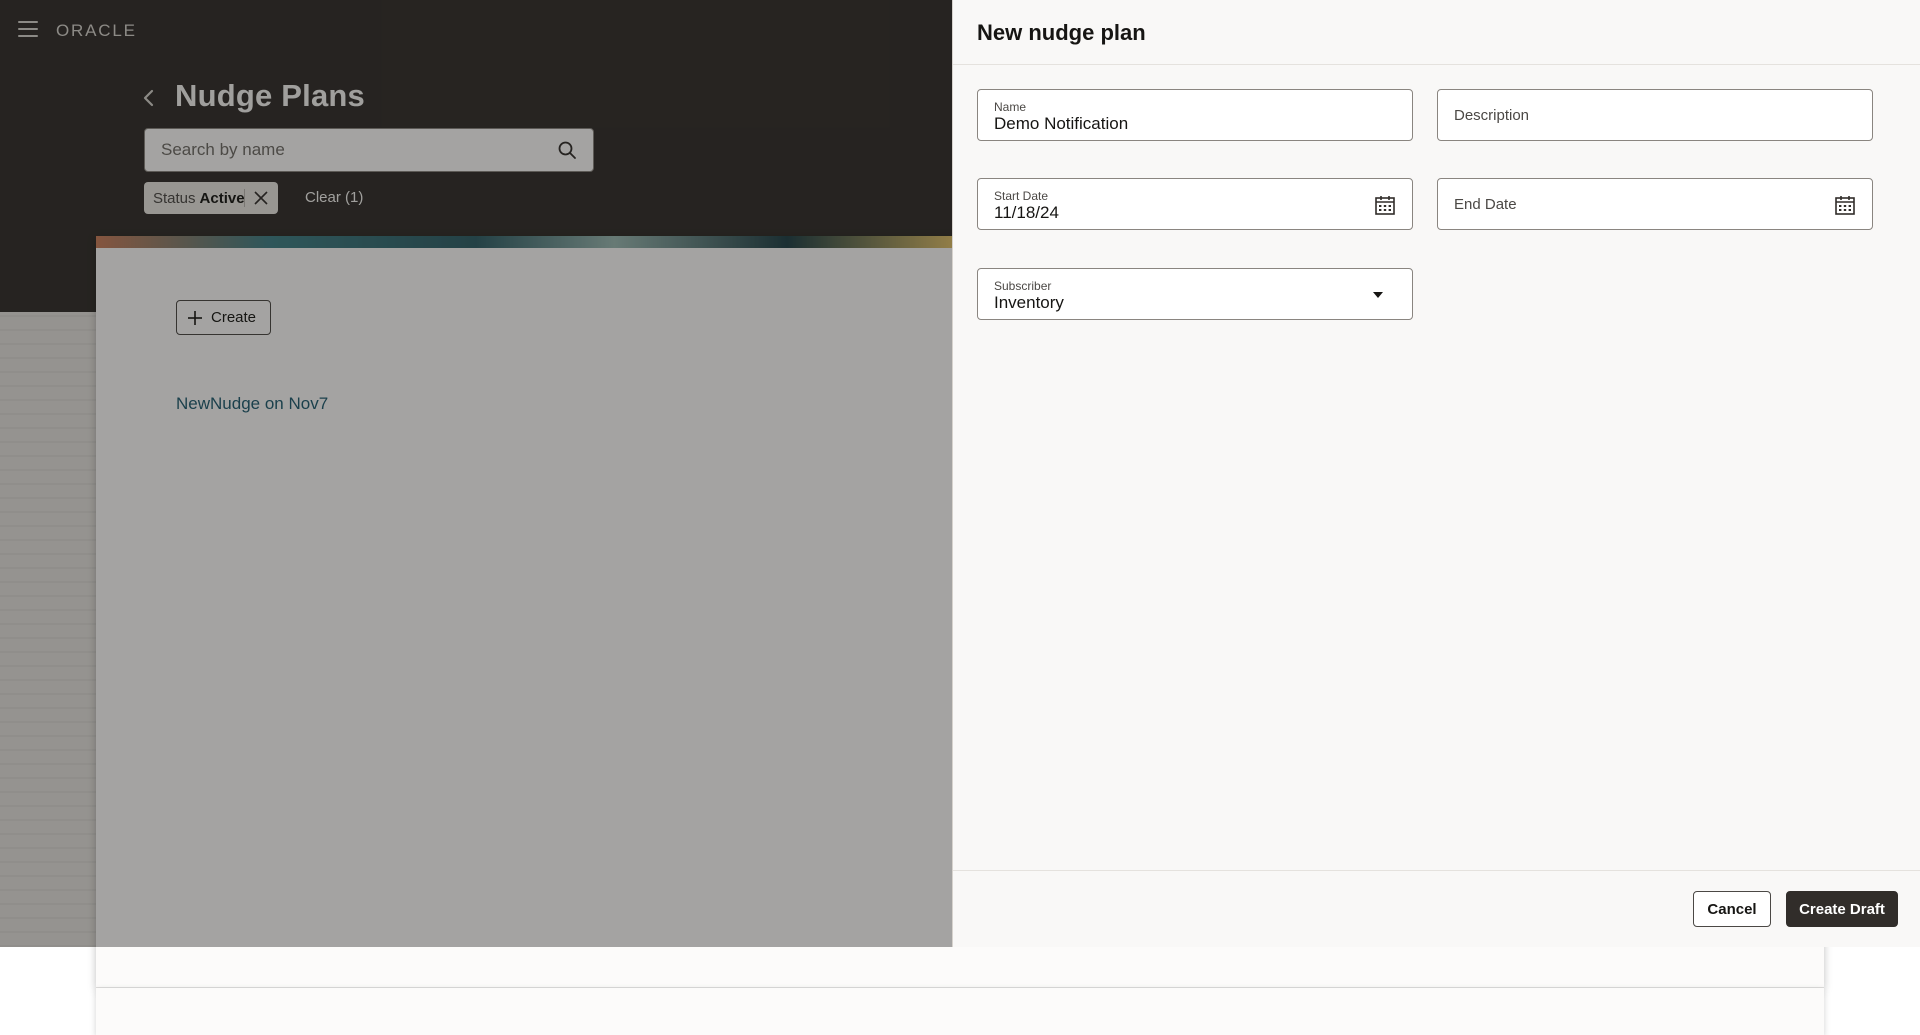  Describe the element at coordinates (1436, 32) in the screenshot. I see `drawer-header: New nudge plan` at that location.